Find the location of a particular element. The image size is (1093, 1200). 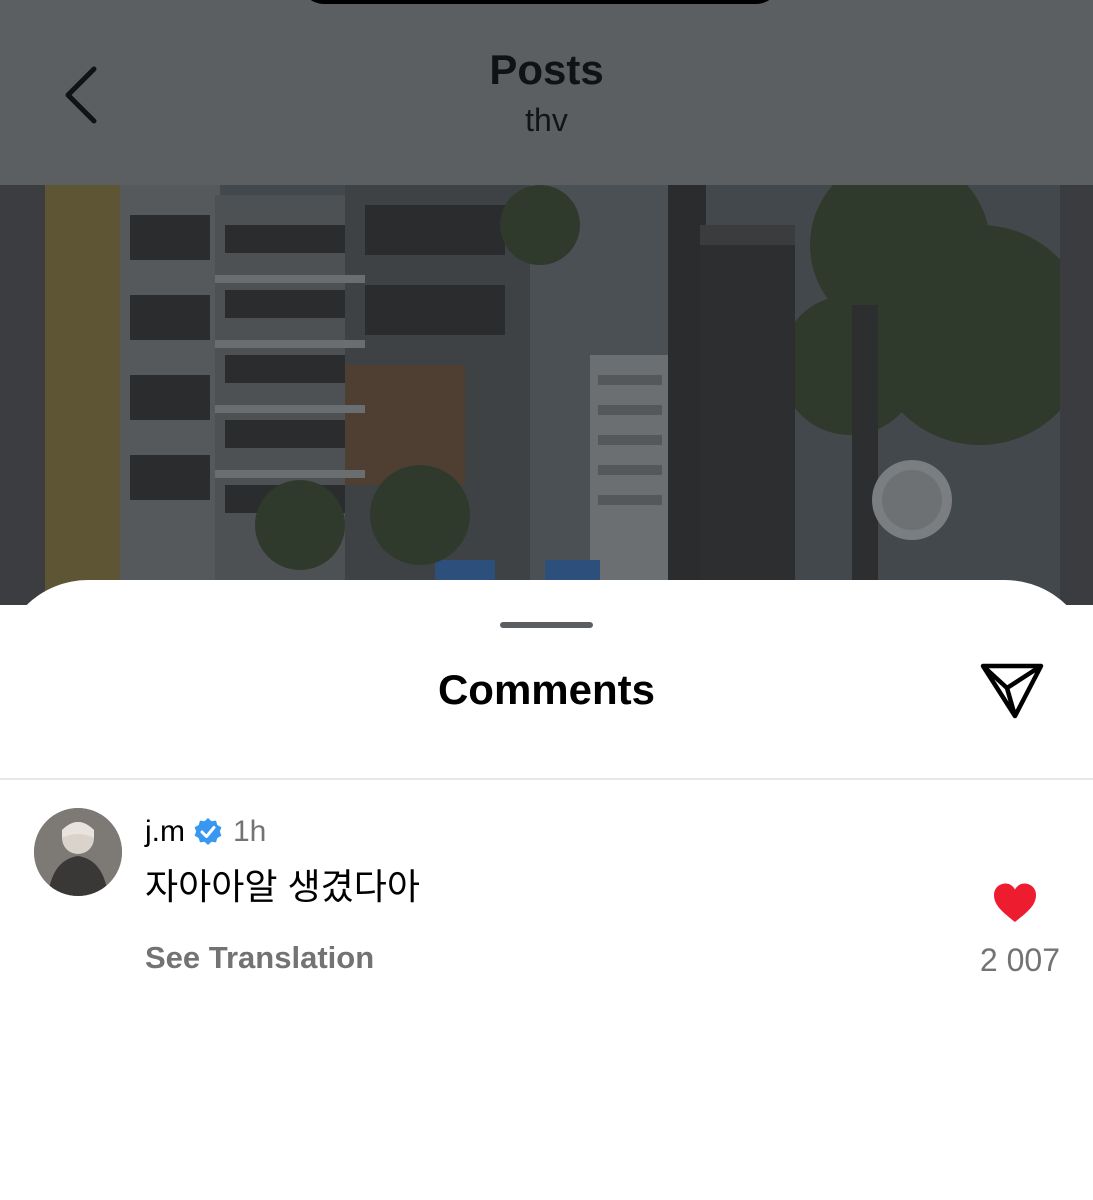

heart-icon is located at coordinates (1015, 902).